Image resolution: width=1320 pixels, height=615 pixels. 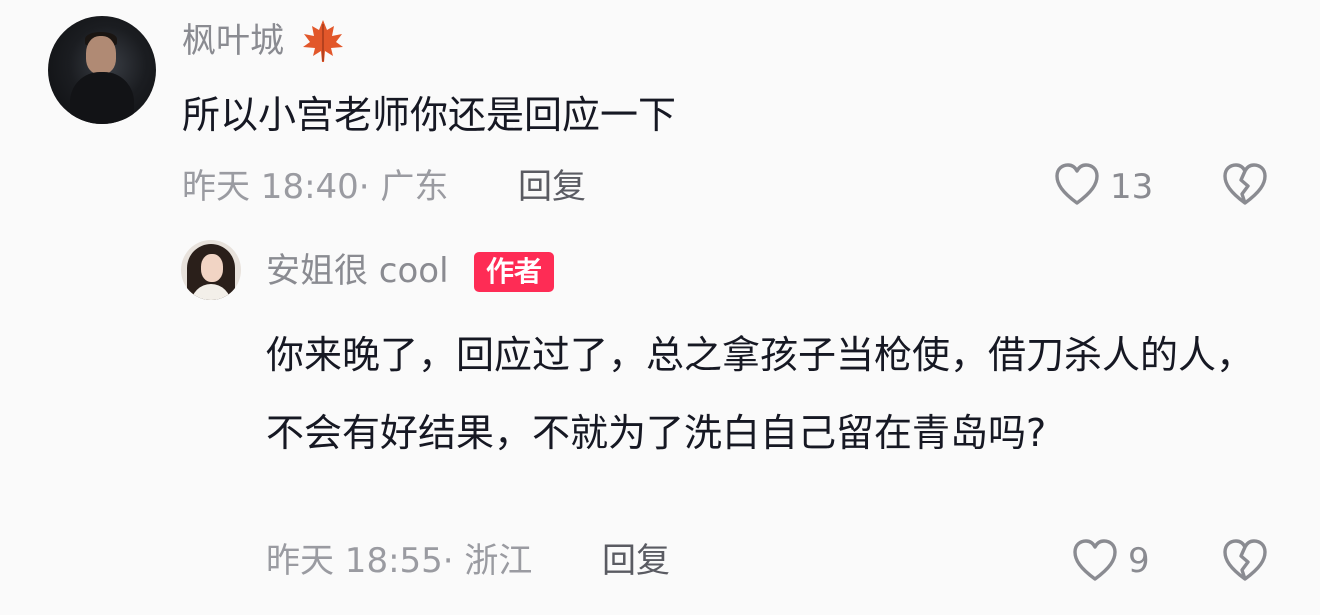 What do you see at coordinates (429, 115) in the screenshot?
I see `comment-text: 所以小宫老师你还是回应一下` at bounding box center [429, 115].